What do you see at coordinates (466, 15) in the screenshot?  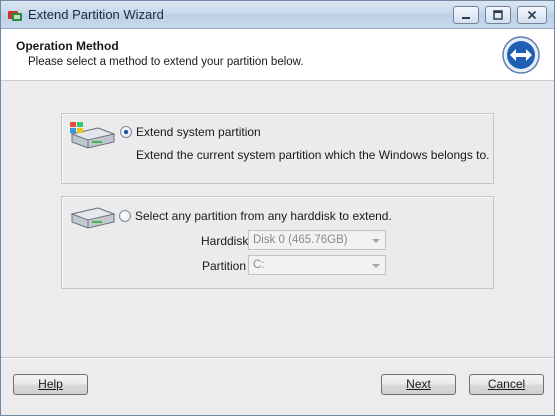 I see `minimize-button` at bounding box center [466, 15].